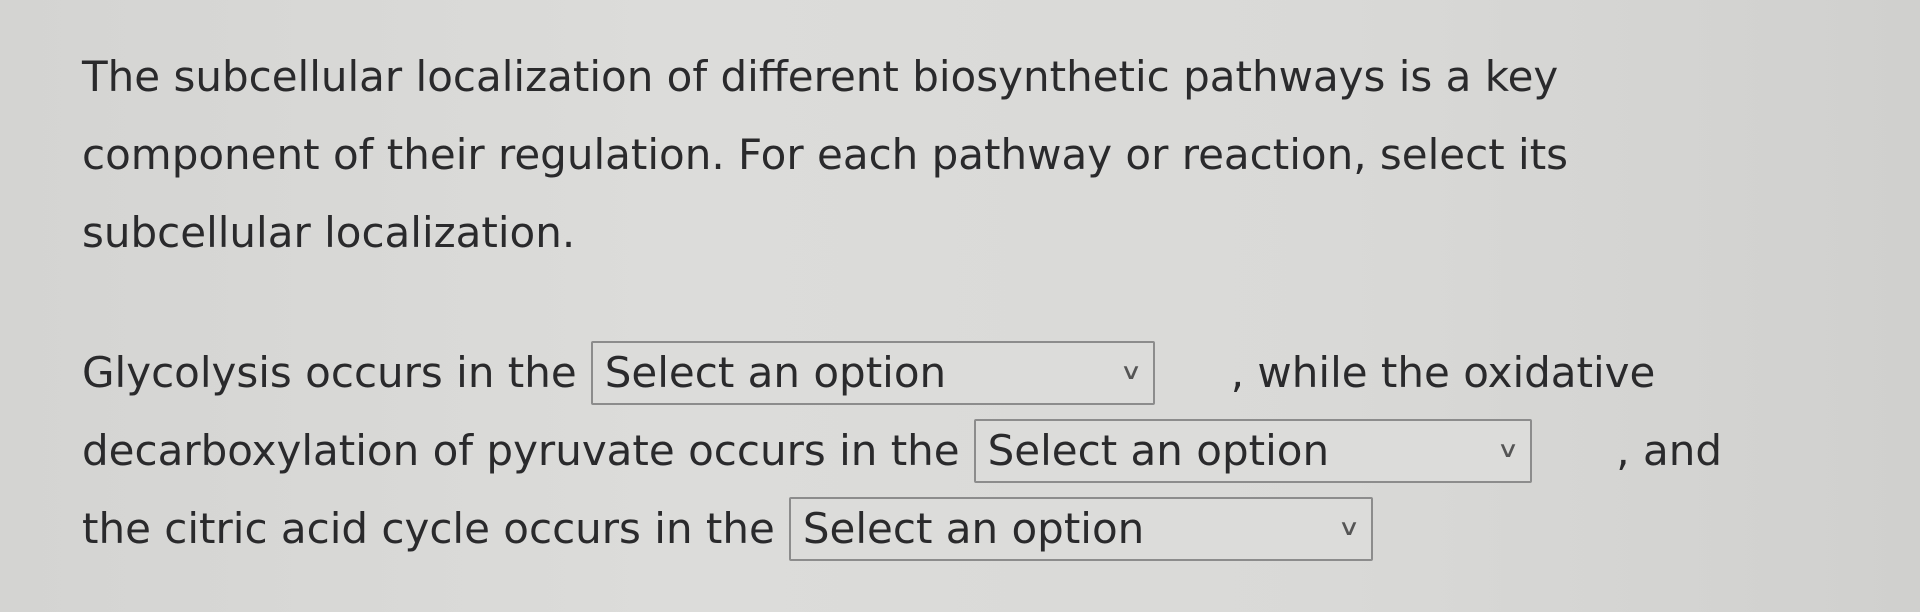 The width and height of the screenshot is (1920, 612). I want to click on glycolysis-prompt: Glycolysis occurs in the, so click(329, 372).